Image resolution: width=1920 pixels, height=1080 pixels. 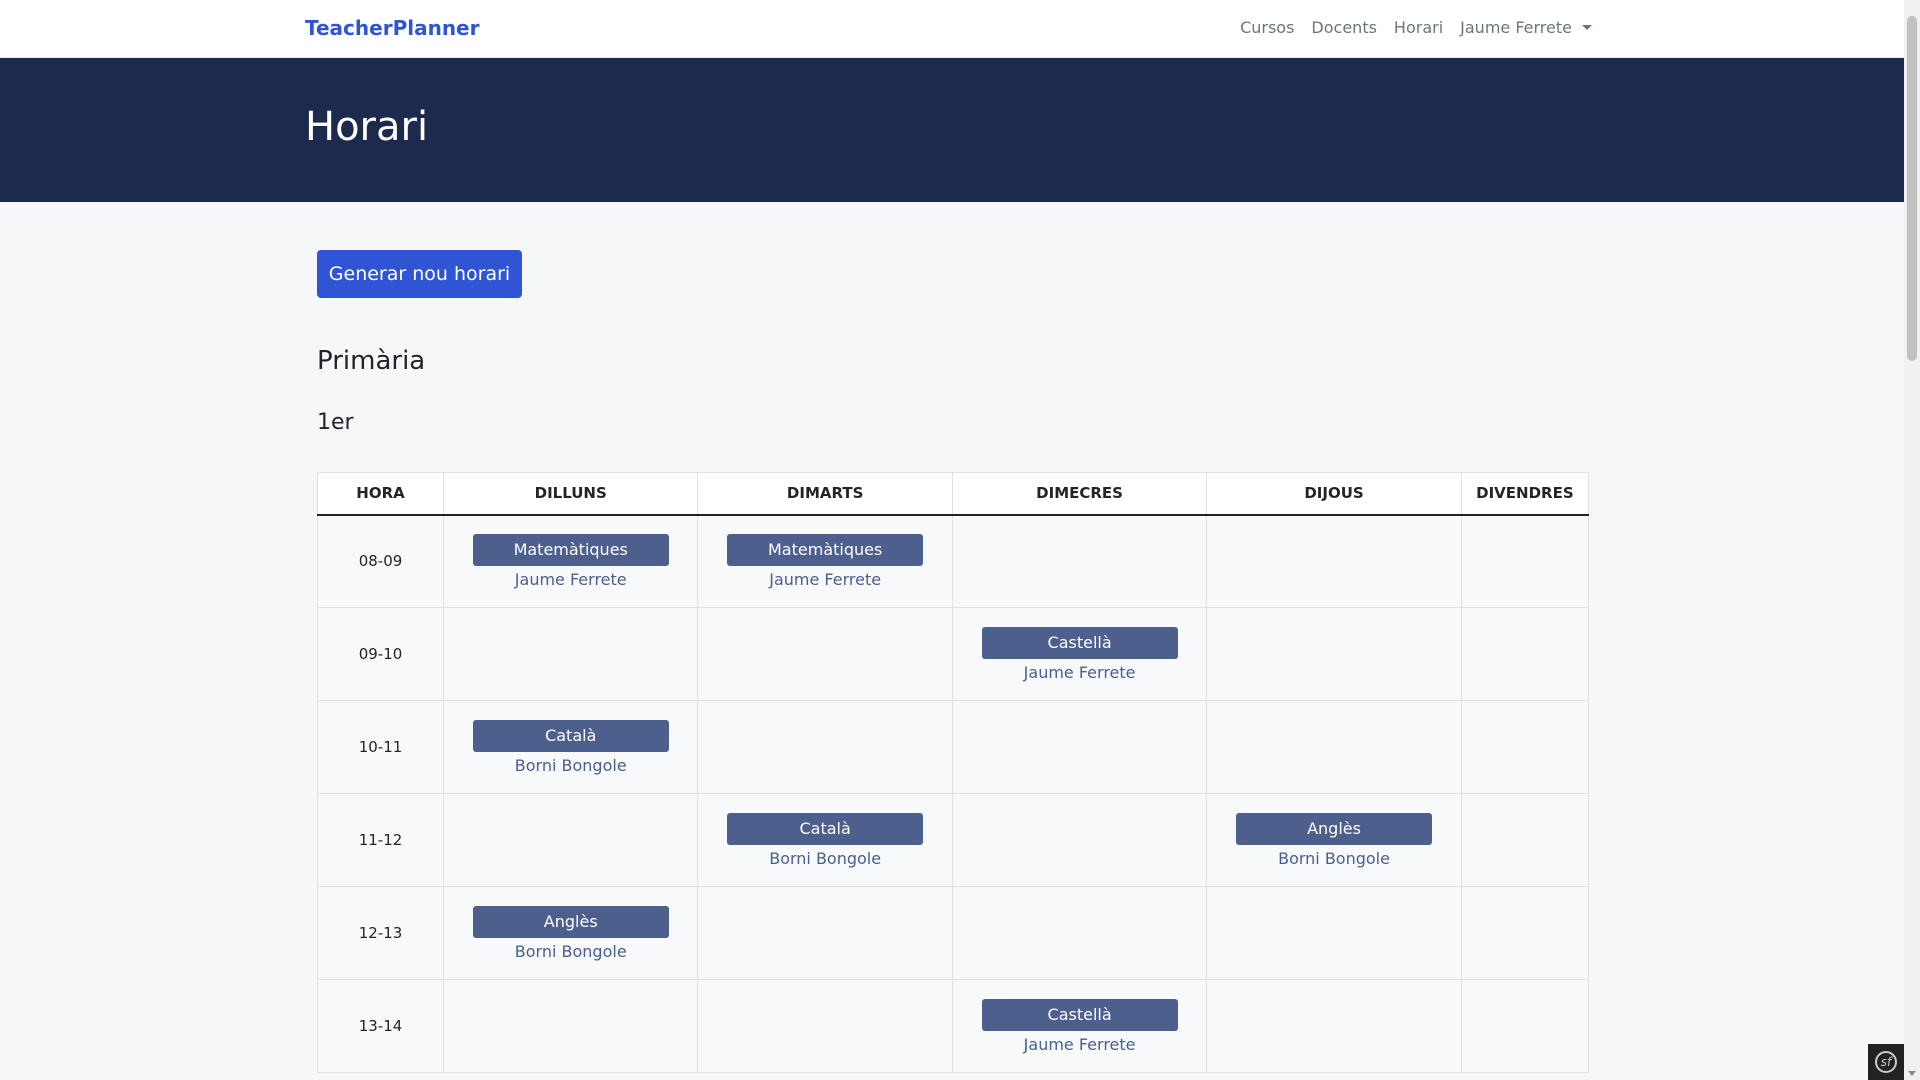 I want to click on scrollbar-thumb, so click(x=1912, y=188).